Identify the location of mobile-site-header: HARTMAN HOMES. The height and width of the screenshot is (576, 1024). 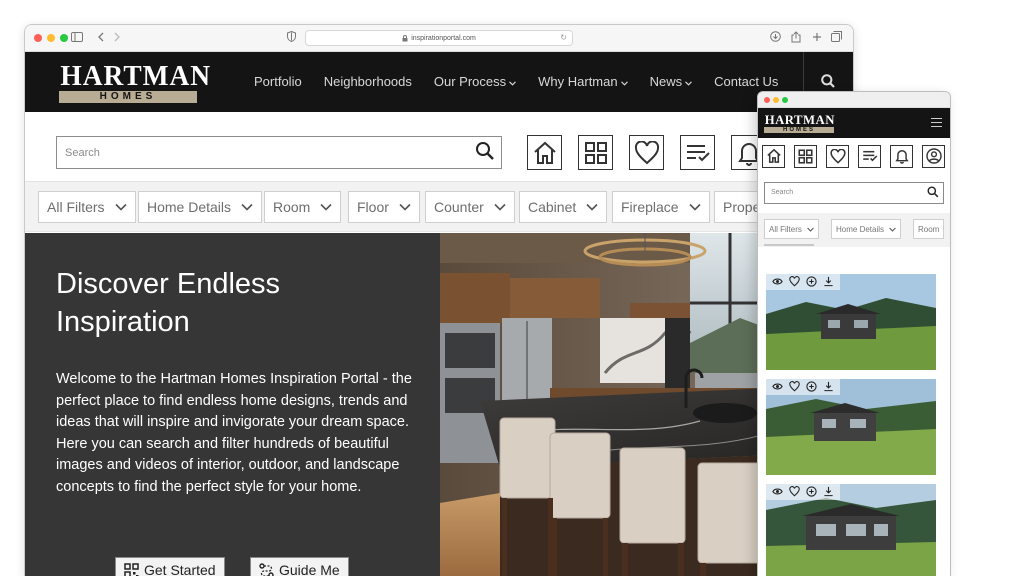
(854, 123).